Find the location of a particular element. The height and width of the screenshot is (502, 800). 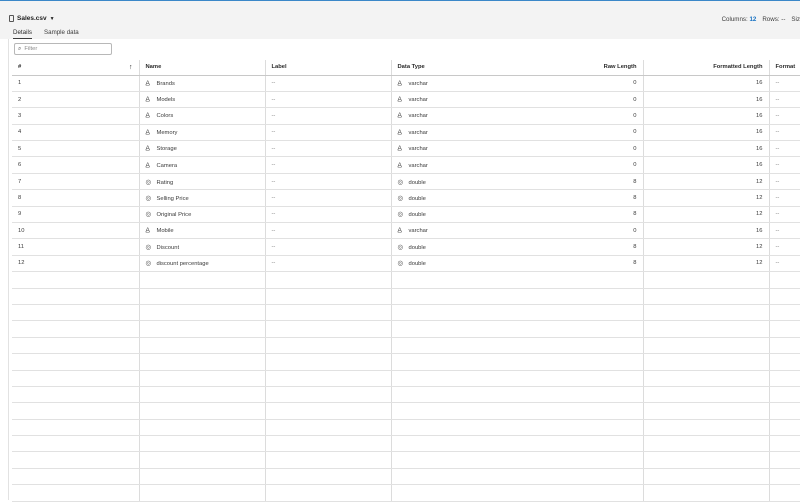

cell-name: ◎ Original Price is located at coordinates (201, 215).